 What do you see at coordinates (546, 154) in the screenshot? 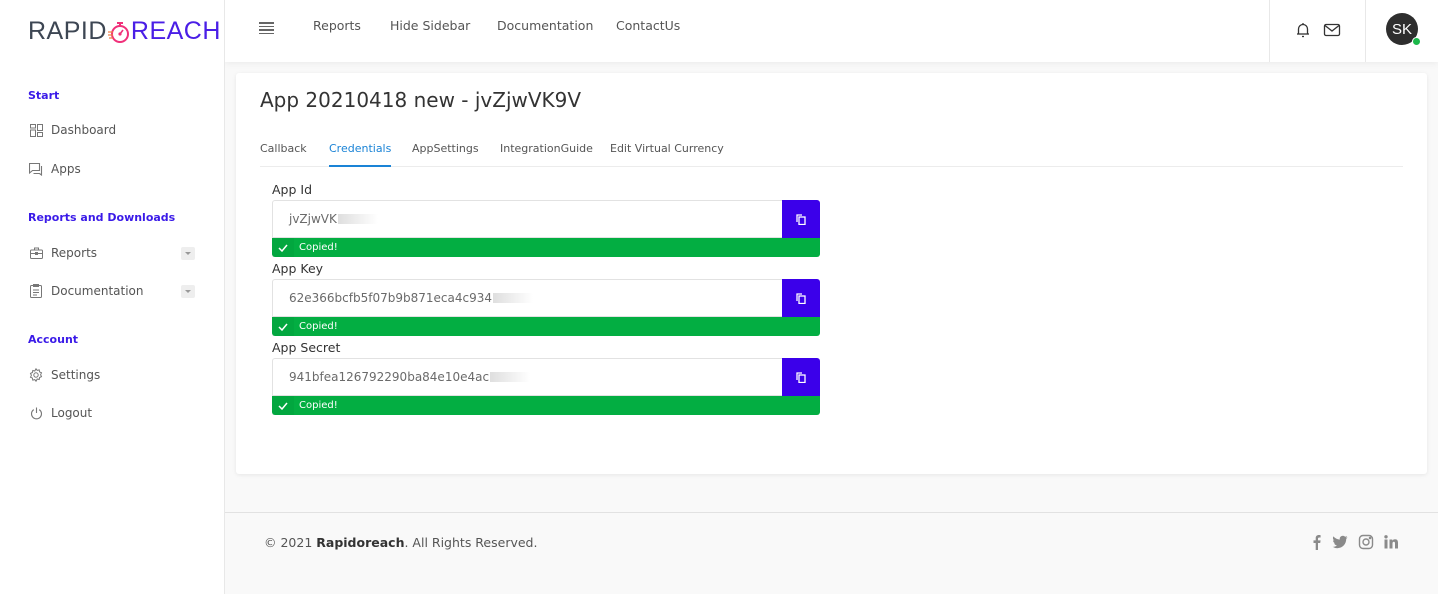
I see `tab-integration-guide: IntegrationGuide` at bounding box center [546, 154].